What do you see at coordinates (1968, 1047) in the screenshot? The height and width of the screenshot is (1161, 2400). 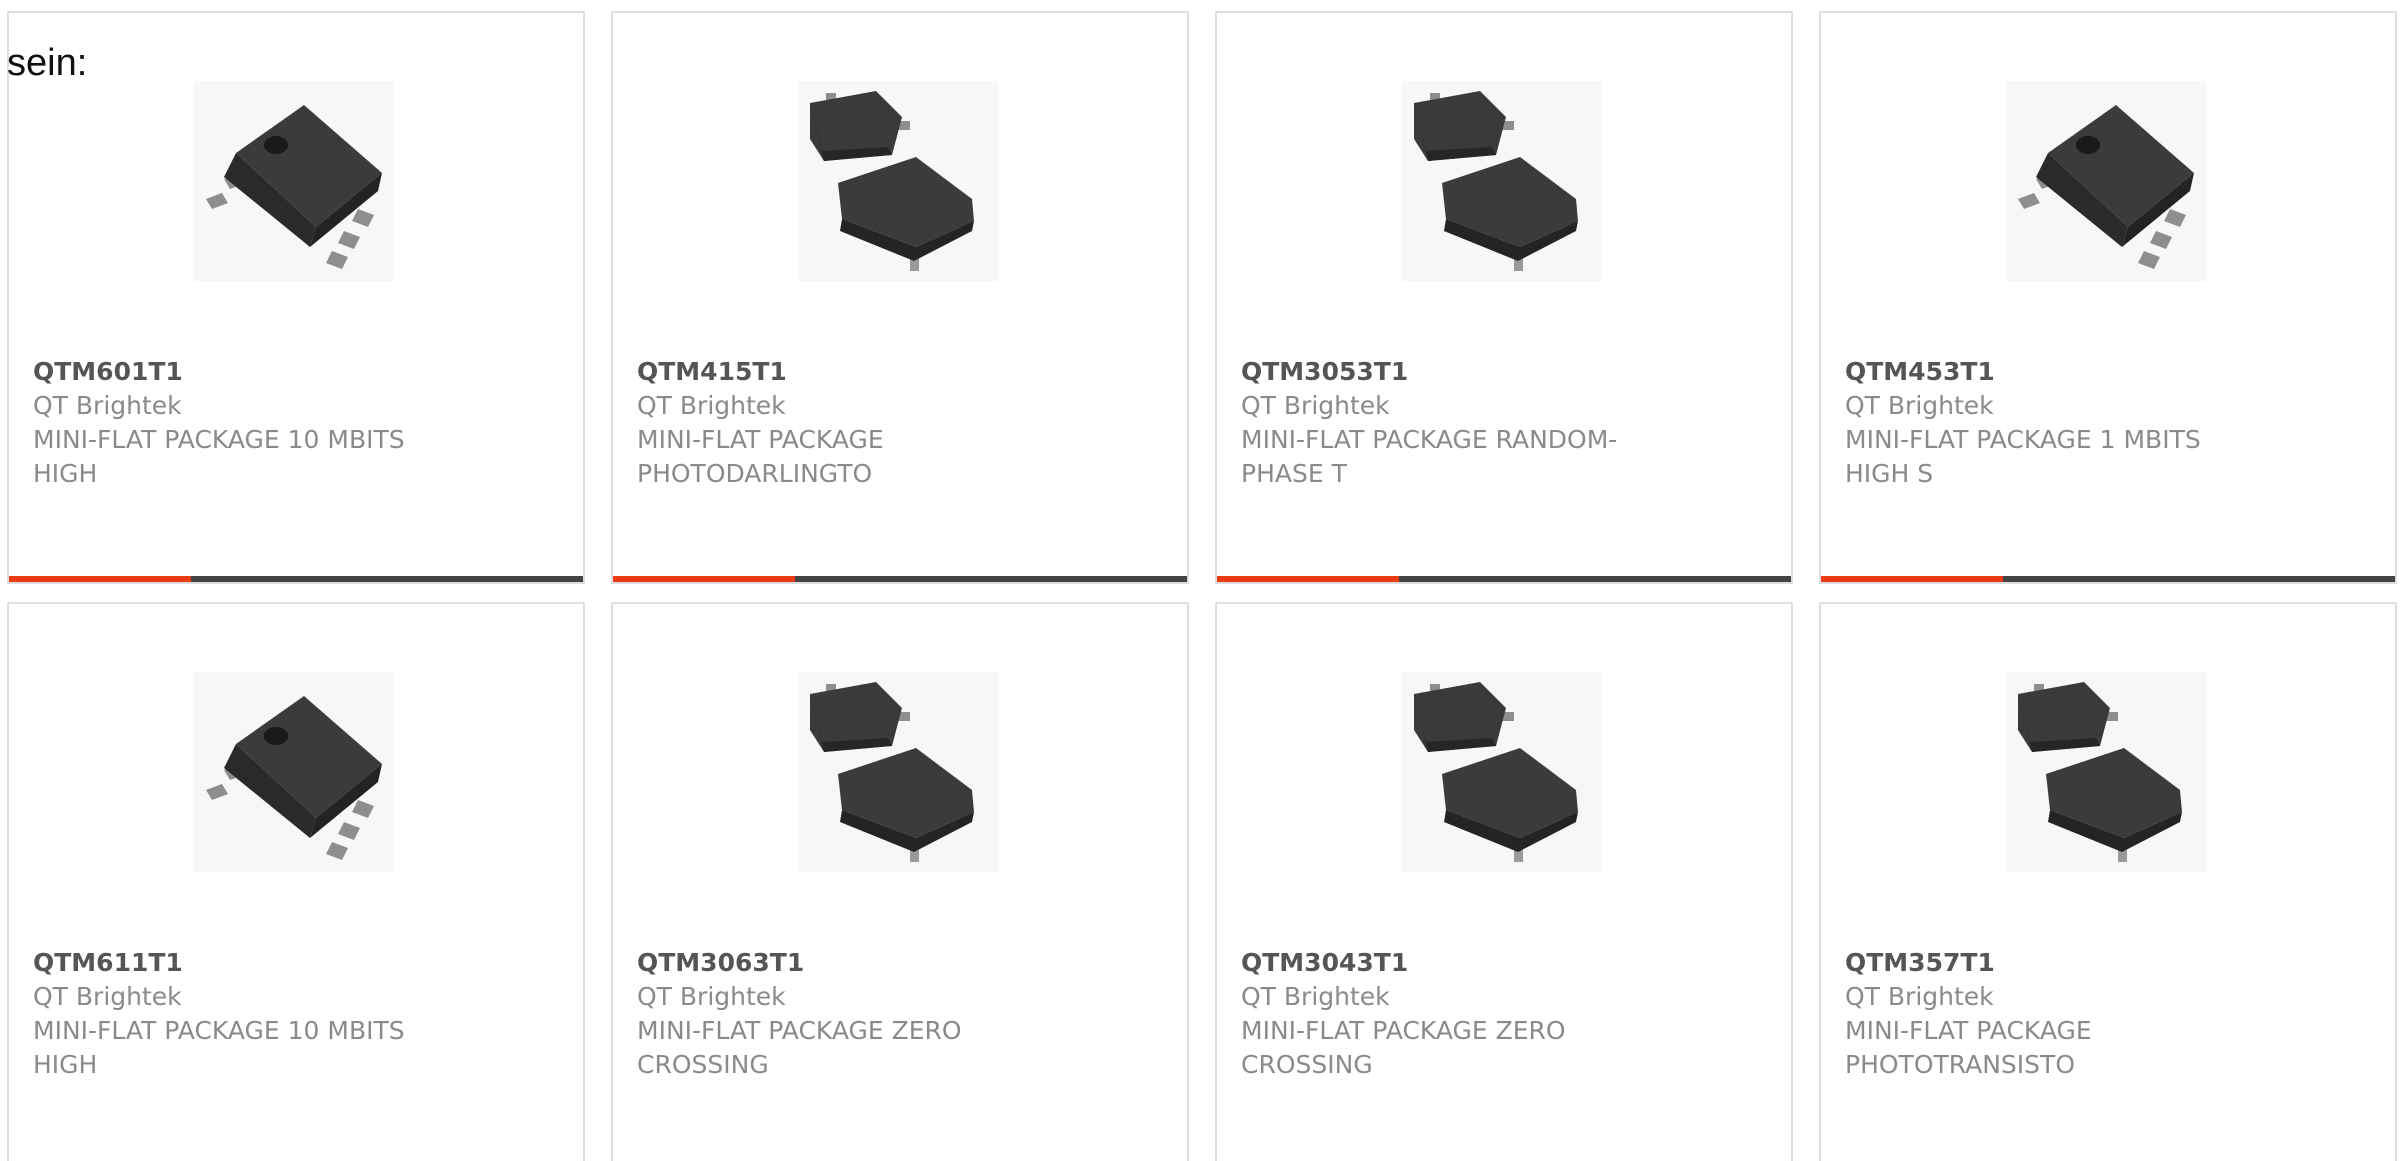 I see `product-description: MINI-FLAT PACKAGE PHOTOTRANSISTO` at bounding box center [1968, 1047].